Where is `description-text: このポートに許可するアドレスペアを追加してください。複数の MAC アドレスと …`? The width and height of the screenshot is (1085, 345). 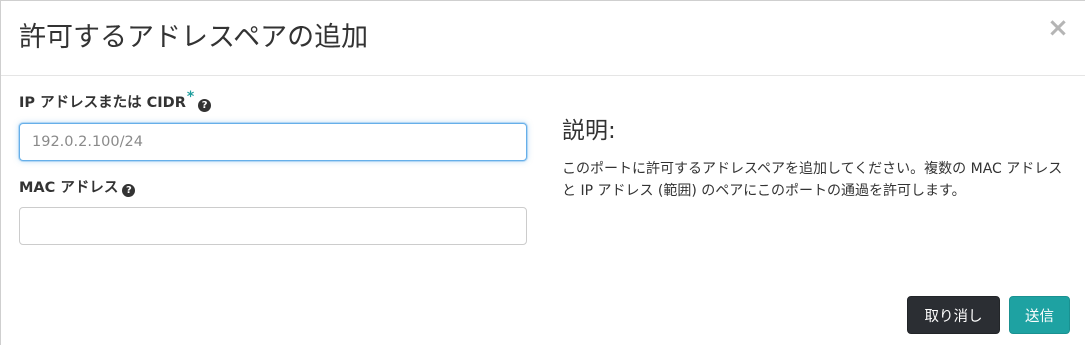
description-text: このポートに許可するアドレスペアを追加してください。複数の MAC アドレスと … is located at coordinates (812, 180).